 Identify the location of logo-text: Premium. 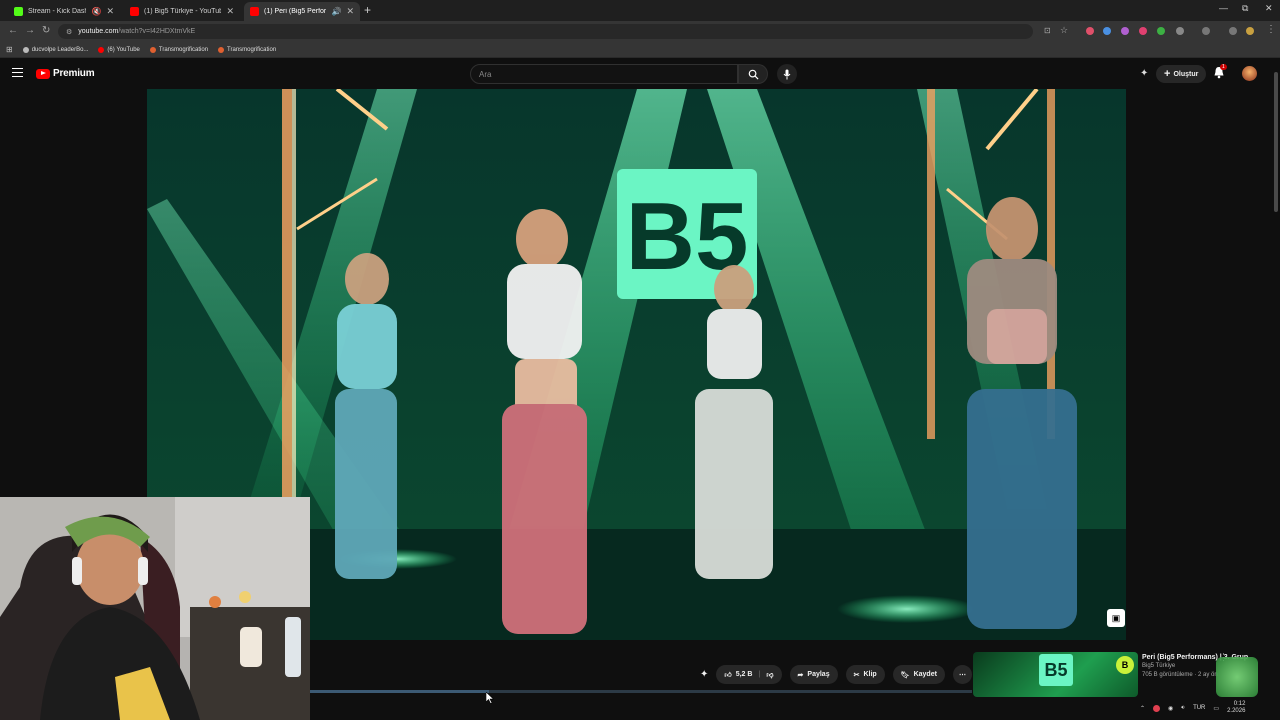
(74, 73).